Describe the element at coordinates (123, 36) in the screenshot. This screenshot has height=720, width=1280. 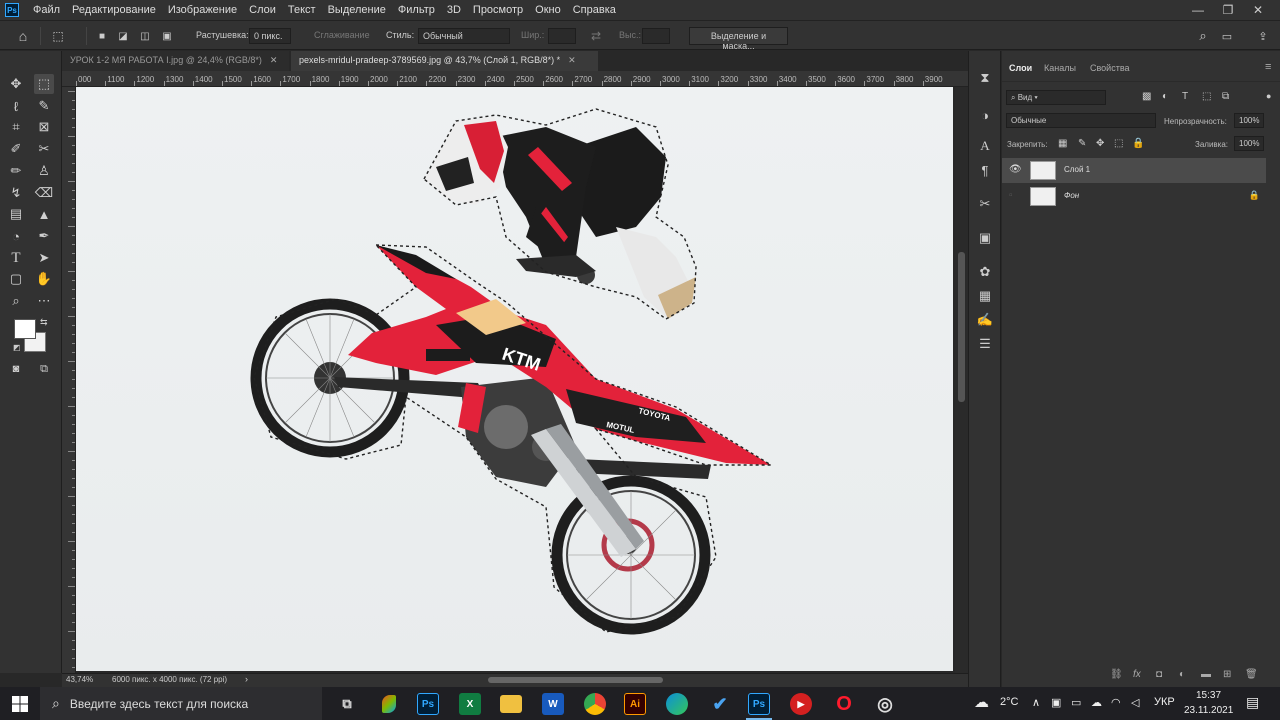
I see `add-selection-icon: ◪` at that location.